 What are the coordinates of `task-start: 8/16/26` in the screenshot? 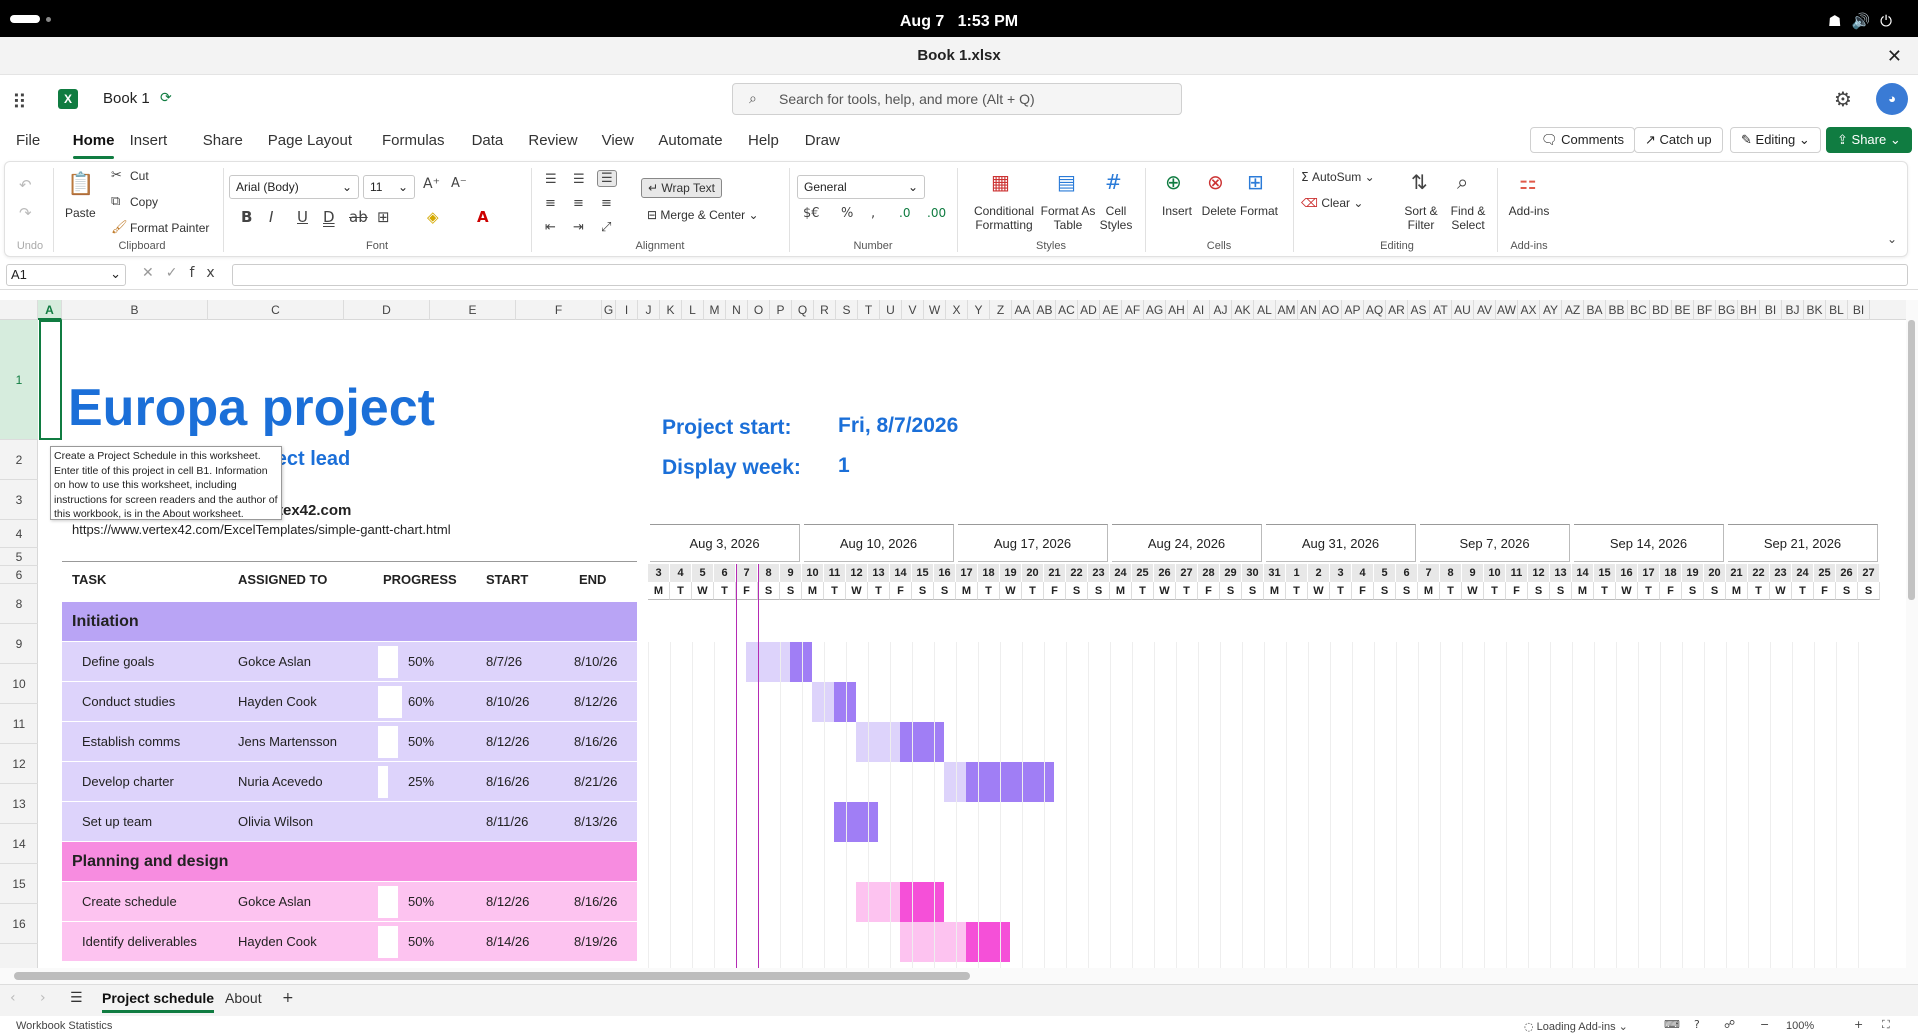 It's located at (507, 782).